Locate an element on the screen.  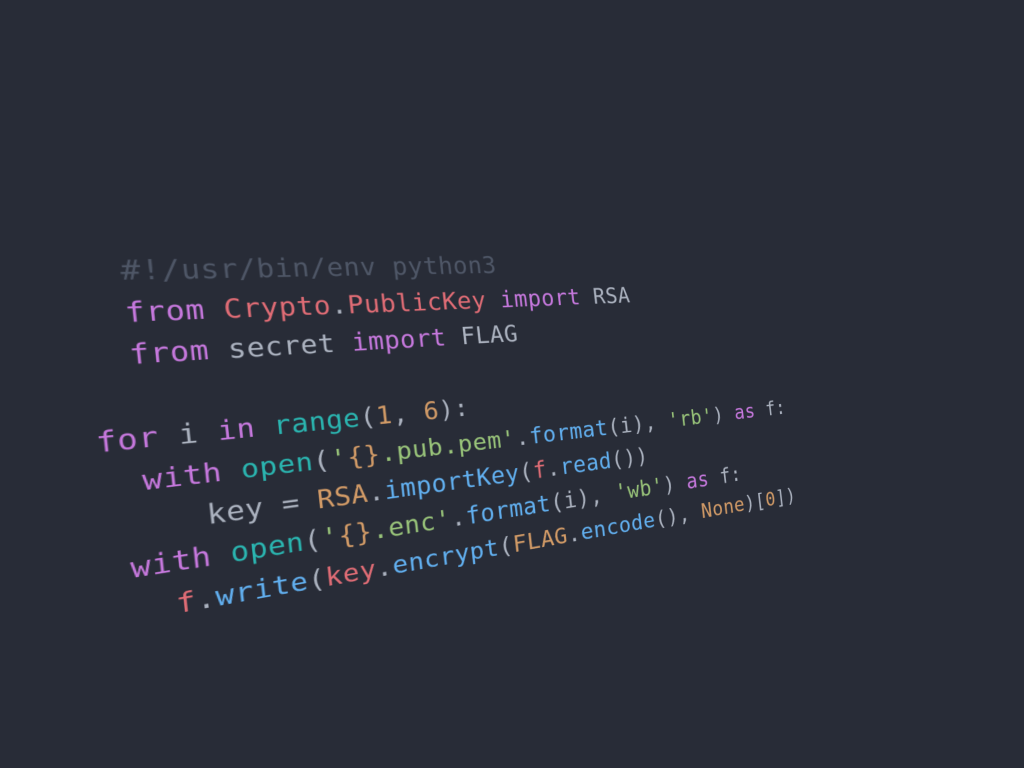
code-token-builtin: range is located at coordinates (316, 422).